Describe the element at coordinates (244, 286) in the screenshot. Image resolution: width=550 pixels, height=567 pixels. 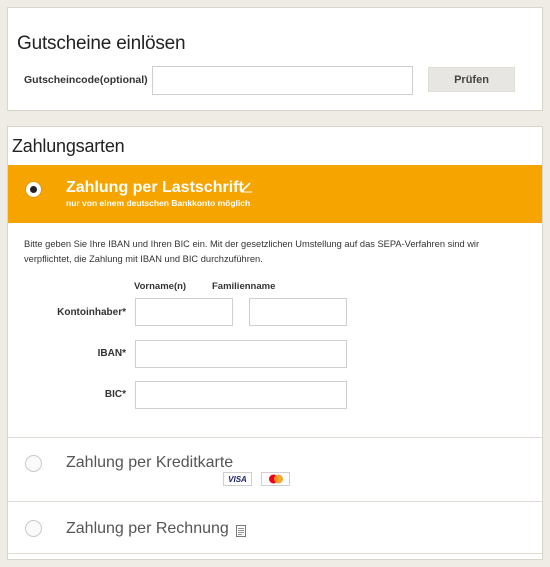
I see `last-name-column-header: Familienname` at that location.